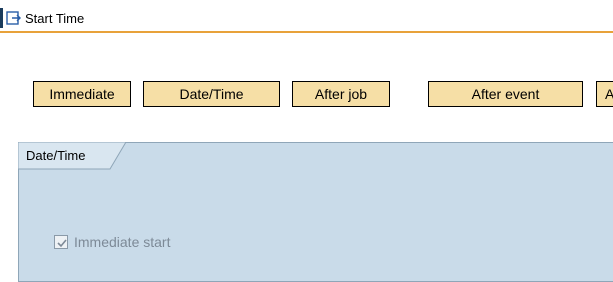 The height and width of the screenshot is (282, 613). What do you see at coordinates (14, 18) in the screenshot?
I see `export-arrow-icon` at bounding box center [14, 18].